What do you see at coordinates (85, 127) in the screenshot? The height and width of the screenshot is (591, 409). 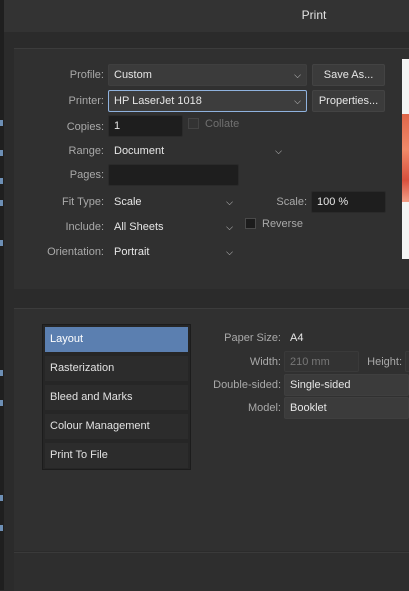 I see `copies-label: Copies:` at bounding box center [85, 127].